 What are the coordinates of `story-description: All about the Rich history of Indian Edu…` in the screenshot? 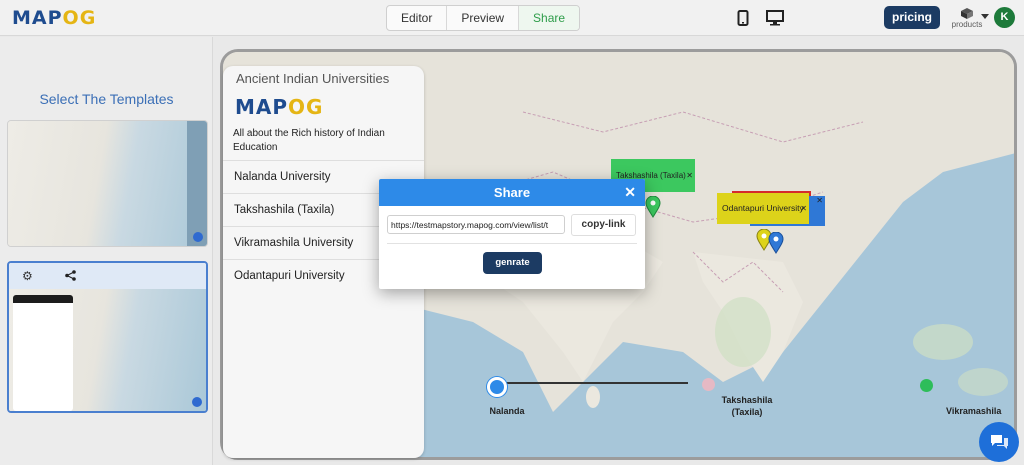 It's located at (309, 140).